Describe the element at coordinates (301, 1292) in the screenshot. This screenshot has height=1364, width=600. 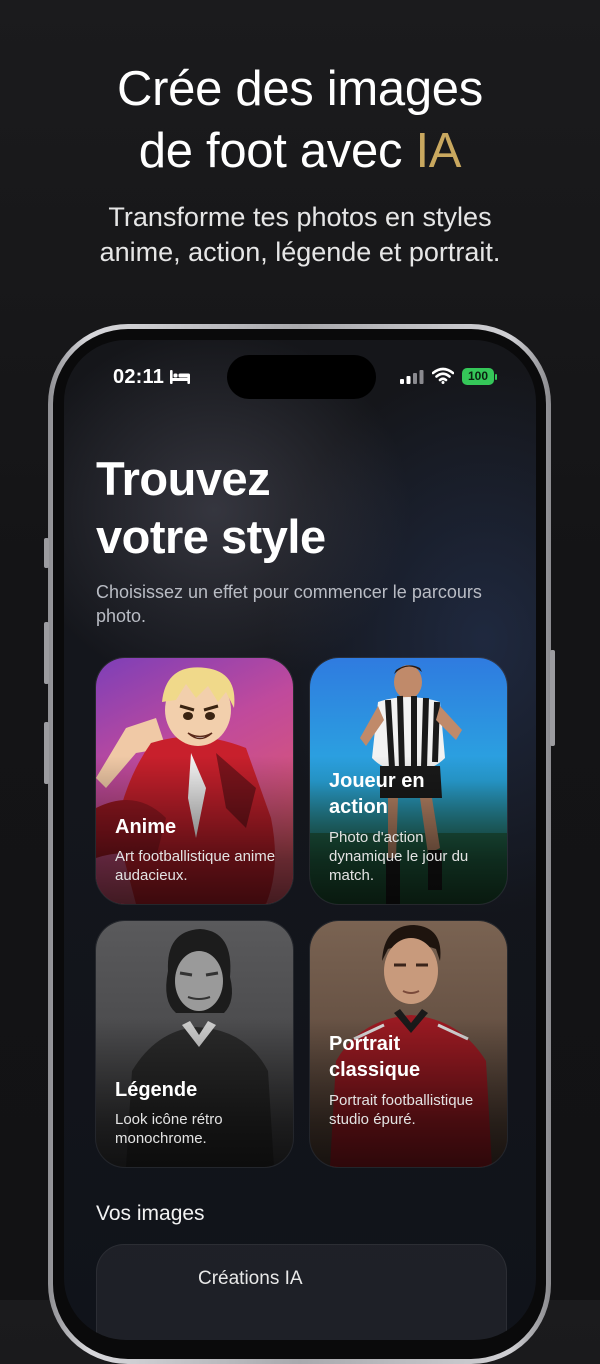
I see `ai-creations-panel` at that location.